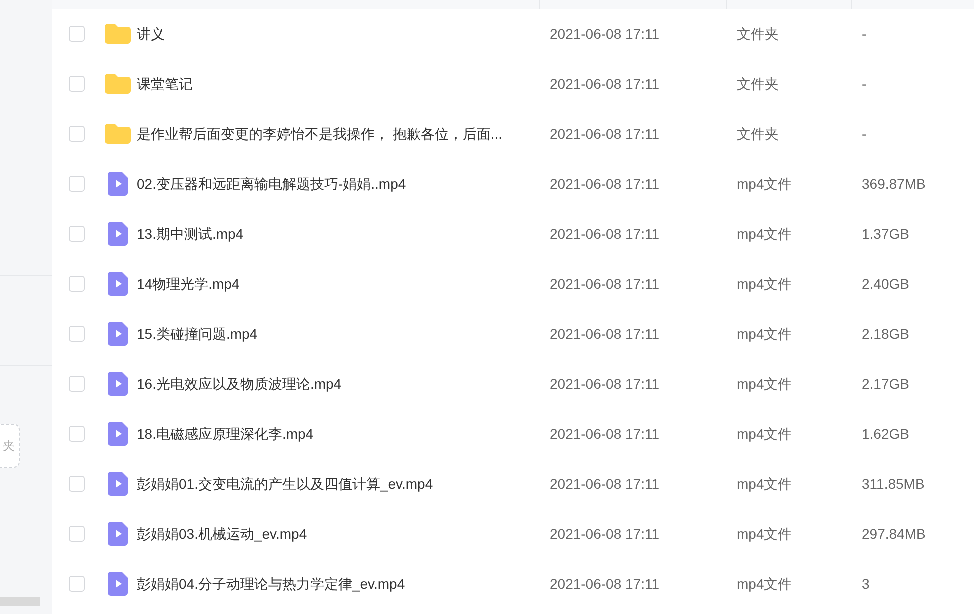  Describe the element at coordinates (239, 384) in the screenshot. I see `file-name: 16.光电效应以及物质波理论.mp4` at that location.